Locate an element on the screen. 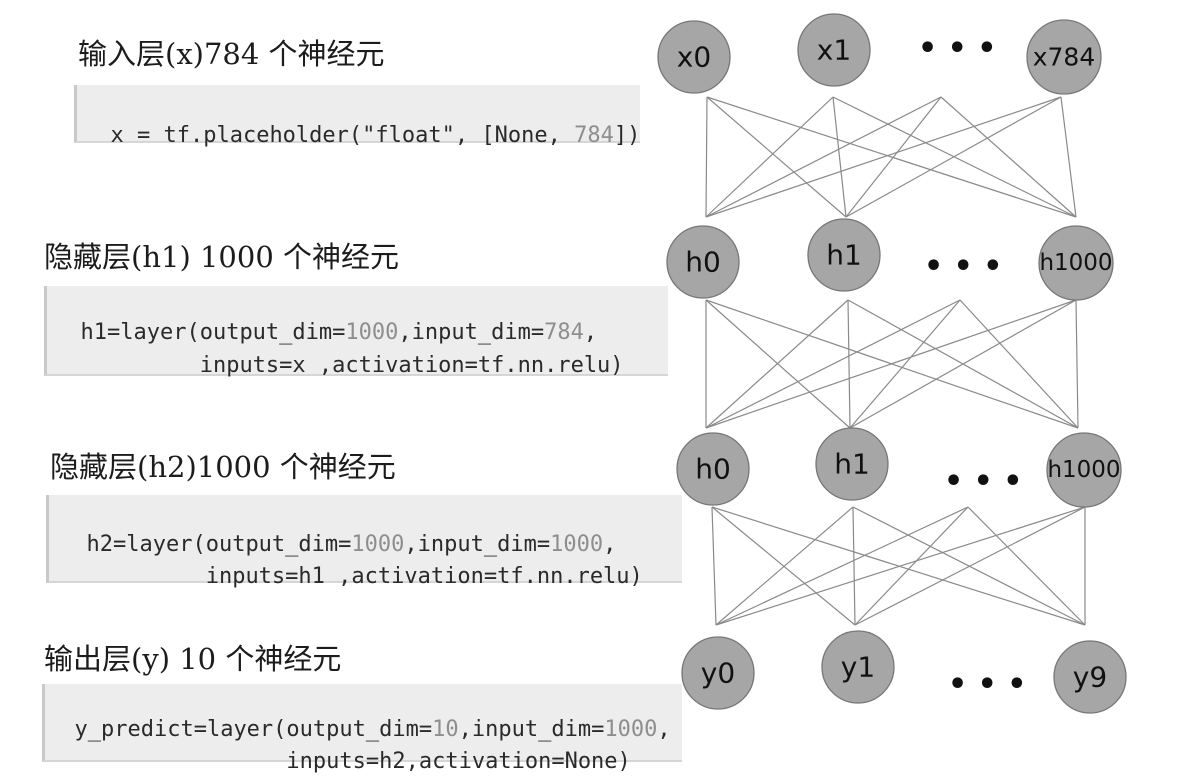 This screenshot has height=779, width=1182. neuron-node: x0 is located at coordinates (694, 57).